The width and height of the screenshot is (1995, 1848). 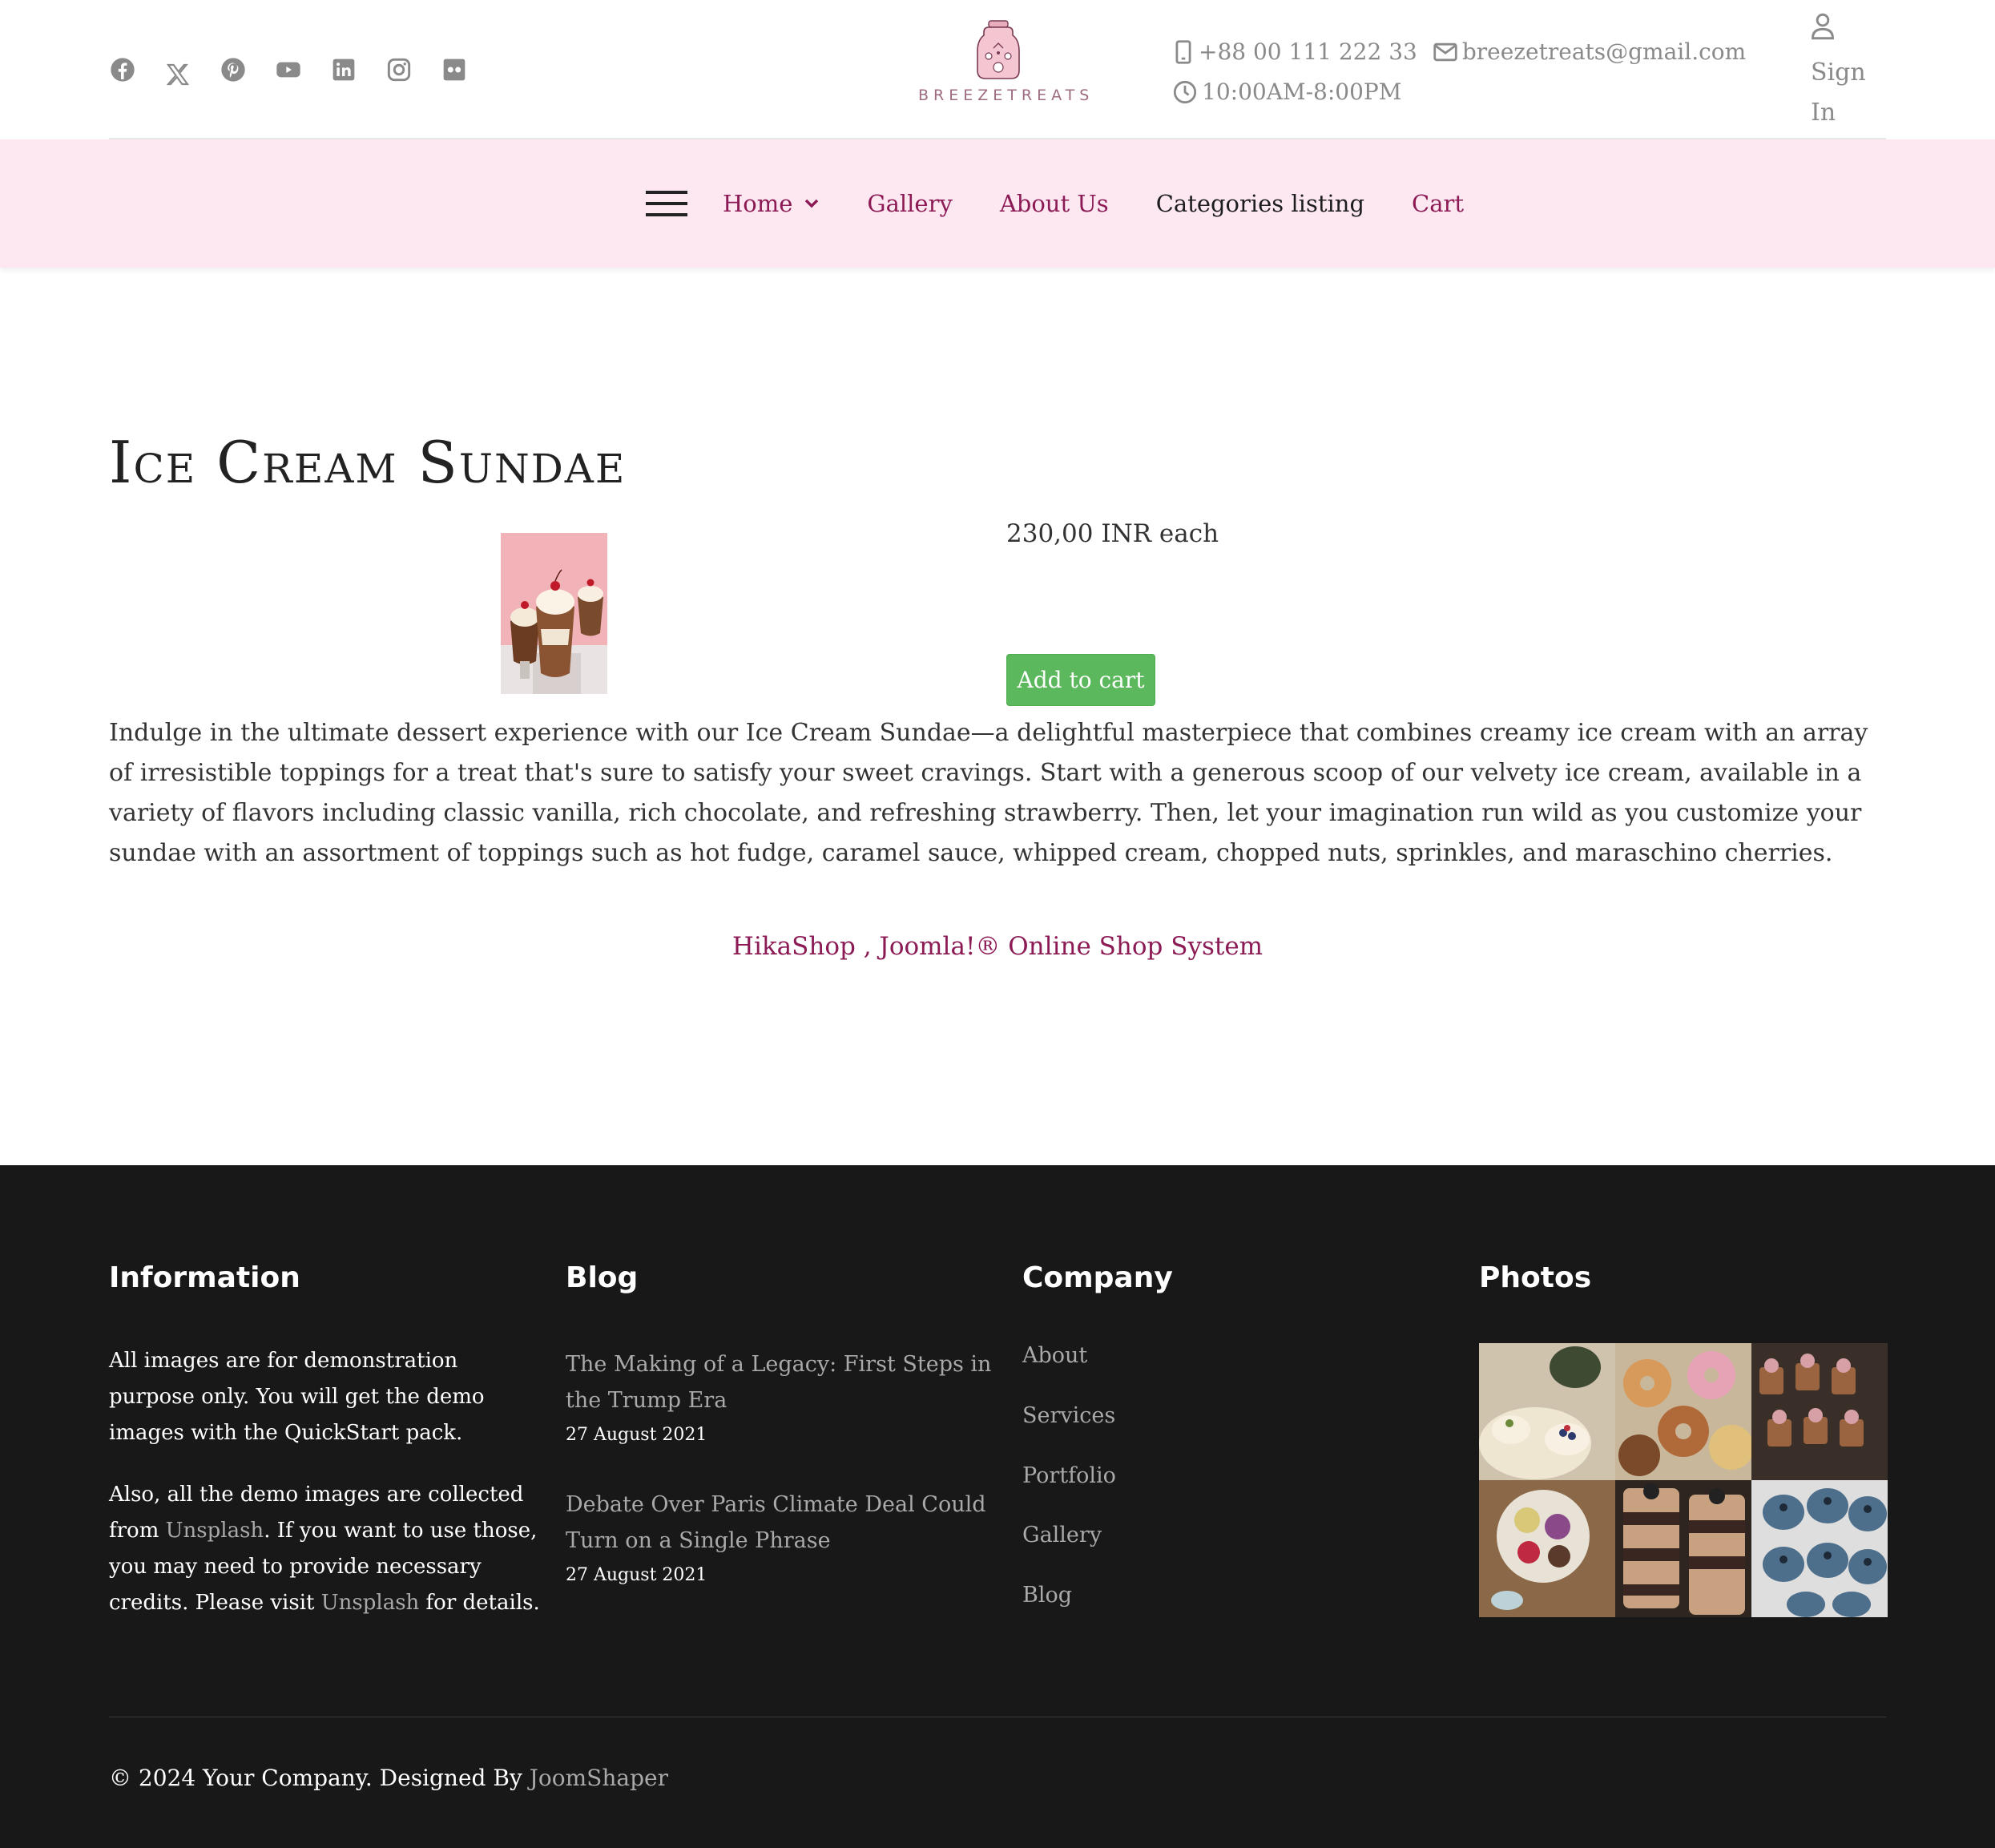 What do you see at coordinates (1062, 1535) in the screenshot?
I see `footer-link-gallery: Gallery` at bounding box center [1062, 1535].